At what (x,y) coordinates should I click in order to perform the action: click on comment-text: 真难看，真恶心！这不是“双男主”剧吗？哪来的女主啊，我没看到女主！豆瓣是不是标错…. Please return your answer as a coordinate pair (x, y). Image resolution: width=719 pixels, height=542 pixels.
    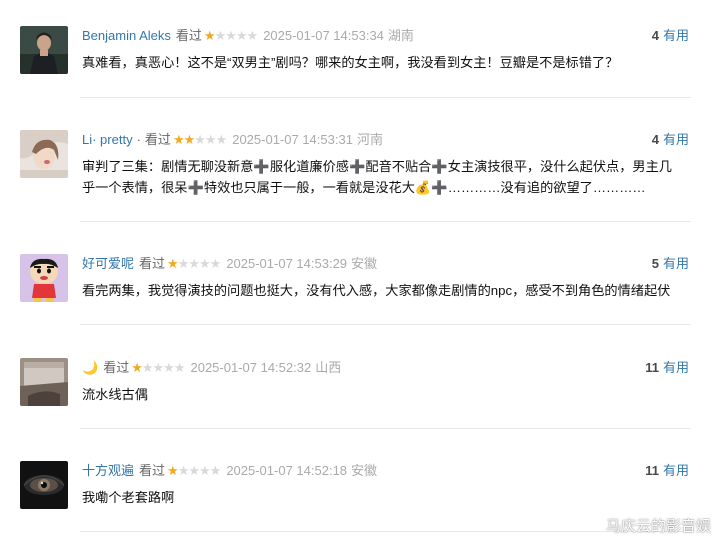
    Looking at the image, I should click on (350, 62).